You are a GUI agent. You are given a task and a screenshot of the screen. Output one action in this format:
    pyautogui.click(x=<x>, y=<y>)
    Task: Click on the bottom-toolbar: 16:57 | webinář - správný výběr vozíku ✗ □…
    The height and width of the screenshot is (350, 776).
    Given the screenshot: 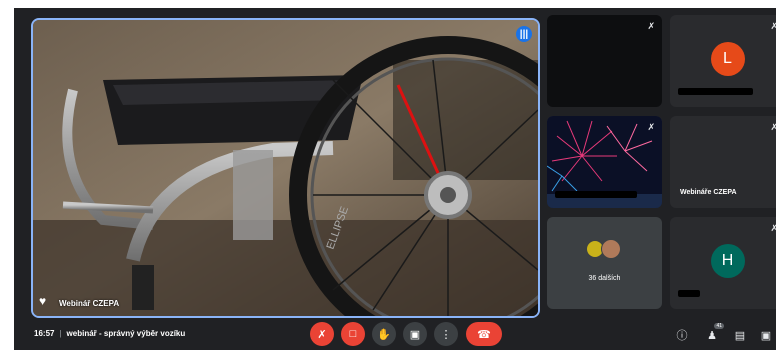 What is the action you would take?
    pyautogui.click(x=395, y=334)
    